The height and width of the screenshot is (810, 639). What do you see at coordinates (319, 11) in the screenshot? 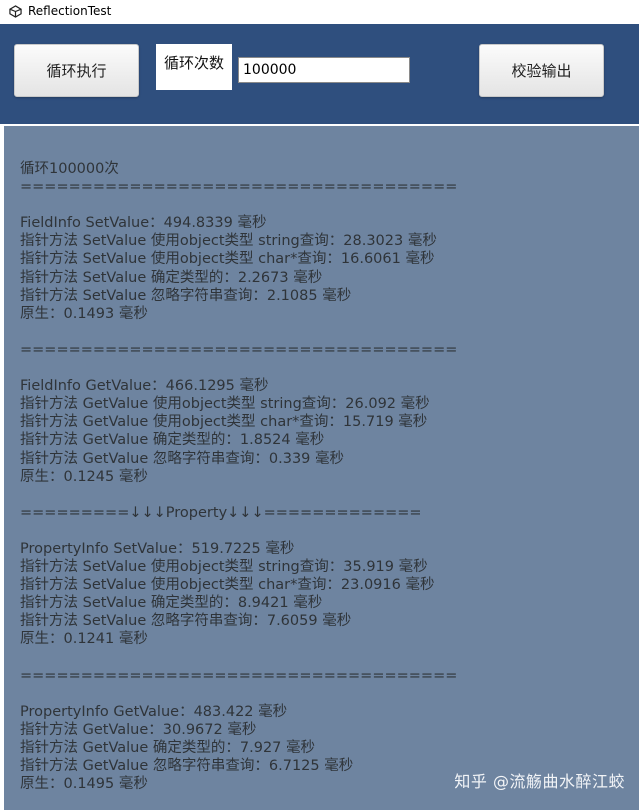
I see `title-bar: ReflectionTest` at bounding box center [319, 11].